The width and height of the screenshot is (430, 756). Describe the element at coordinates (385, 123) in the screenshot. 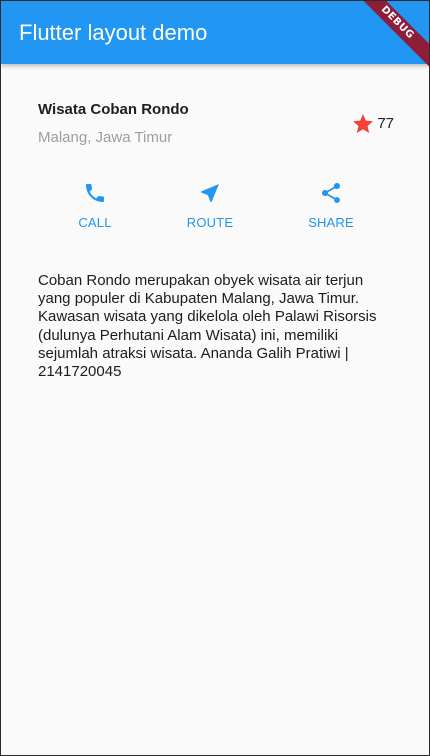

I see `rating-count: 77` at that location.